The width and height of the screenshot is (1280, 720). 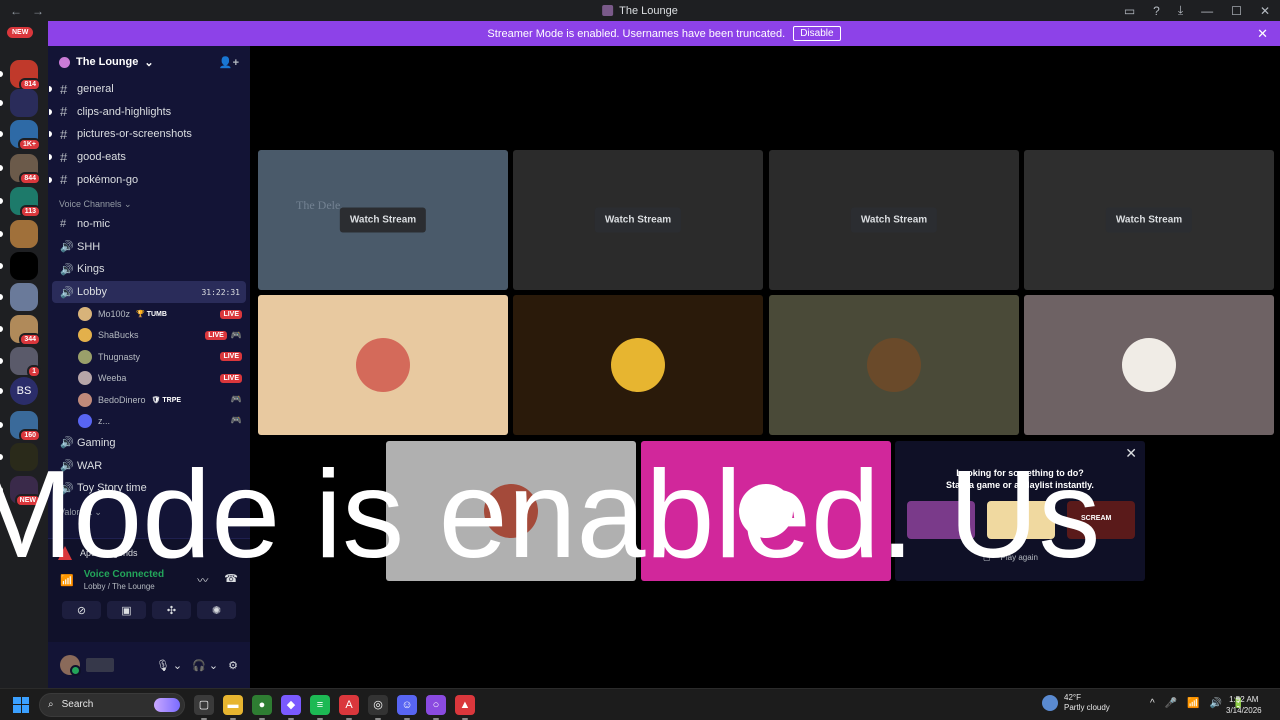 I want to click on minimize-icon: —, so click(x=1207, y=11).